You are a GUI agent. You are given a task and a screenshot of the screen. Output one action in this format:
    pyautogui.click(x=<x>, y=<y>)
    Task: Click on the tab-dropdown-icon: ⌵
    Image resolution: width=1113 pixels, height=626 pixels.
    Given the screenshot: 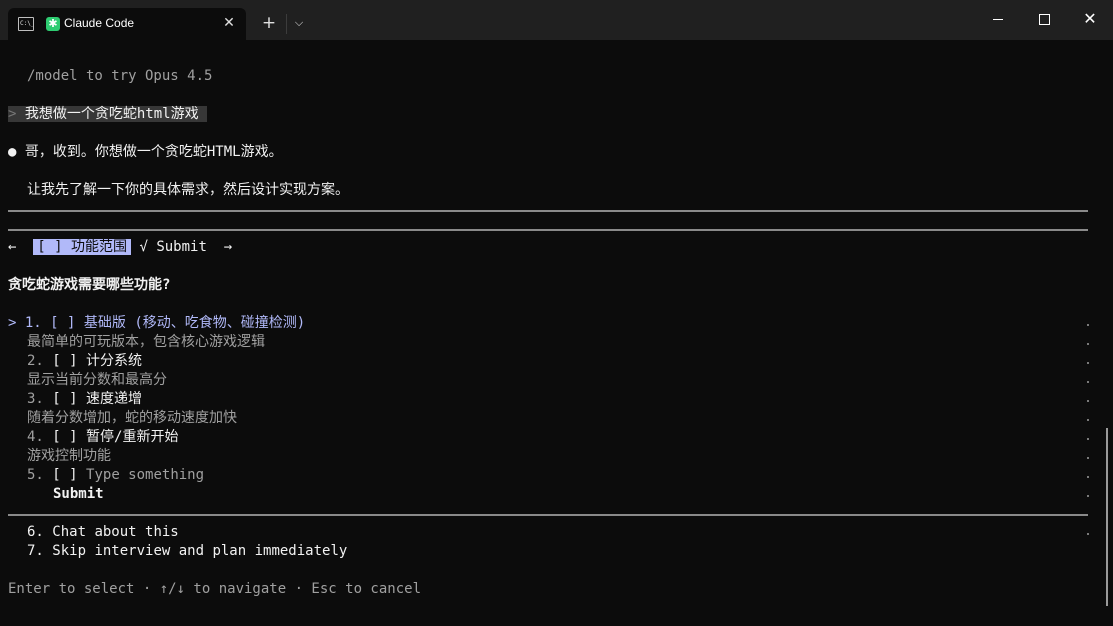 What is the action you would take?
    pyautogui.click(x=299, y=23)
    